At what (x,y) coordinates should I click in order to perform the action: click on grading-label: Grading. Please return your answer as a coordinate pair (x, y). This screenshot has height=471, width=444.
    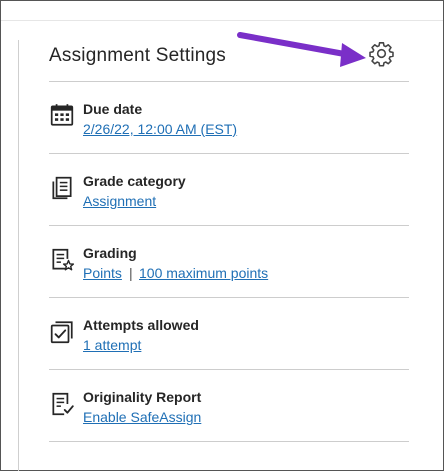
    Looking at the image, I should click on (110, 253).